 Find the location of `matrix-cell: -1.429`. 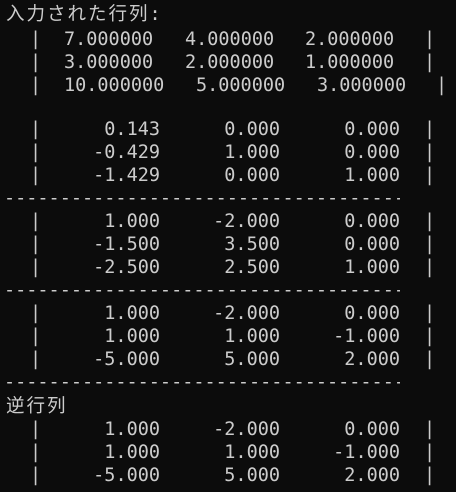

matrix-cell: -1.429 is located at coordinates (126, 175).